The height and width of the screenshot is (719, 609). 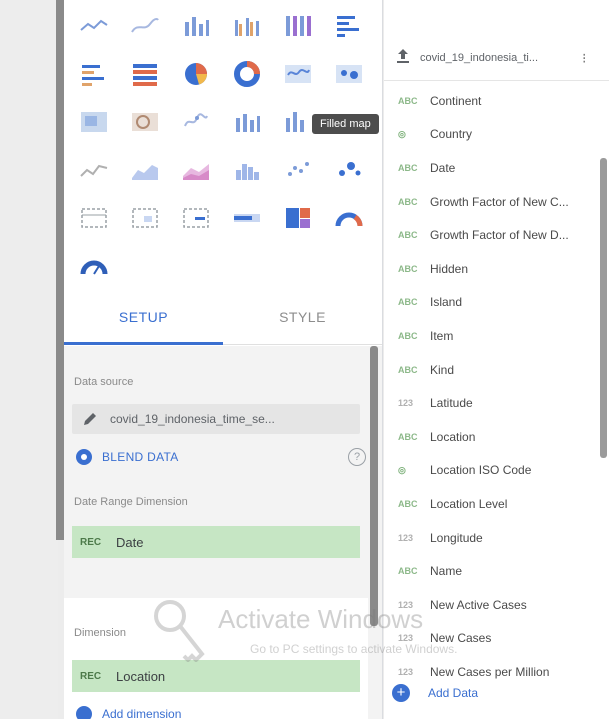 I want to click on combo-chart-icon, so click(x=246, y=122).